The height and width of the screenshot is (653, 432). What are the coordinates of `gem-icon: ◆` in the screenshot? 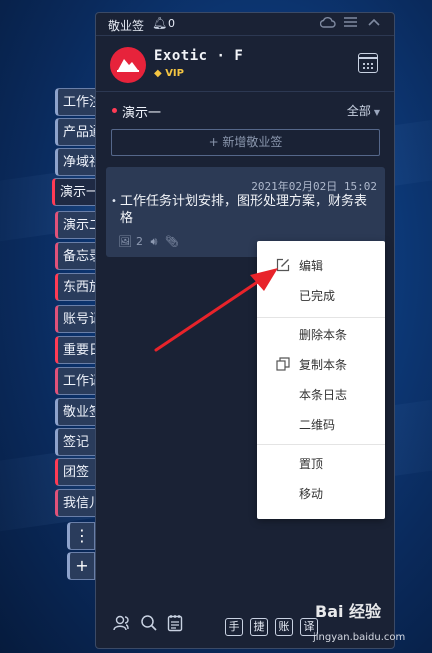 It's located at (158, 73).